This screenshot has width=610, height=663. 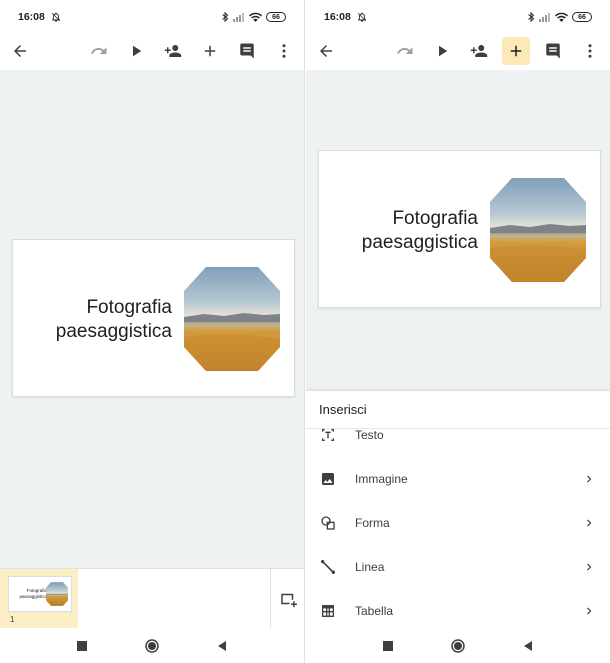 What do you see at coordinates (328, 436) in the screenshot?
I see `text-box-icon` at bounding box center [328, 436].